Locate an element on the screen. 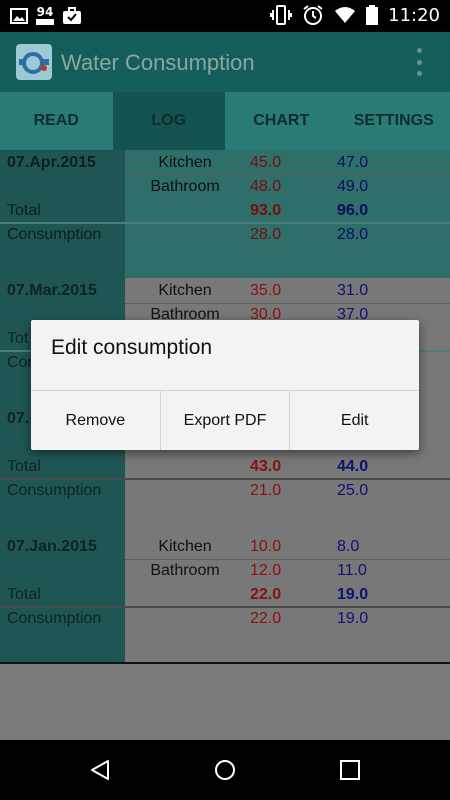 This screenshot has width=450, height=800. total-value-blue: 96.0 is located at coordinates (353, 210).